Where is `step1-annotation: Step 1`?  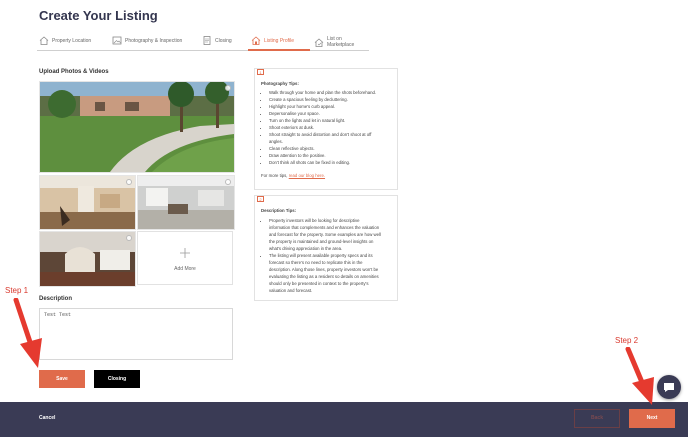 step1-annotation: Step 1 is located at coordinates (17, 290).